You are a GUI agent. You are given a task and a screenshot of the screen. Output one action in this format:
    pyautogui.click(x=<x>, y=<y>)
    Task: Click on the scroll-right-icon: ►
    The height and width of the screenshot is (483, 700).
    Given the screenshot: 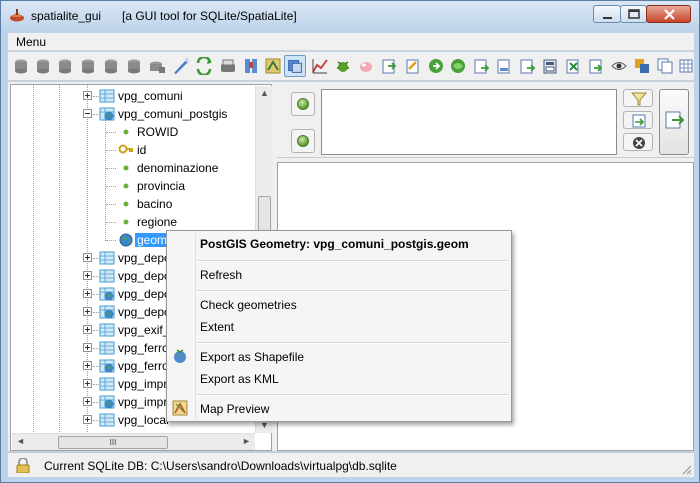 What is the action you would take?
    pyautogui.click(x=246, y=441)
    